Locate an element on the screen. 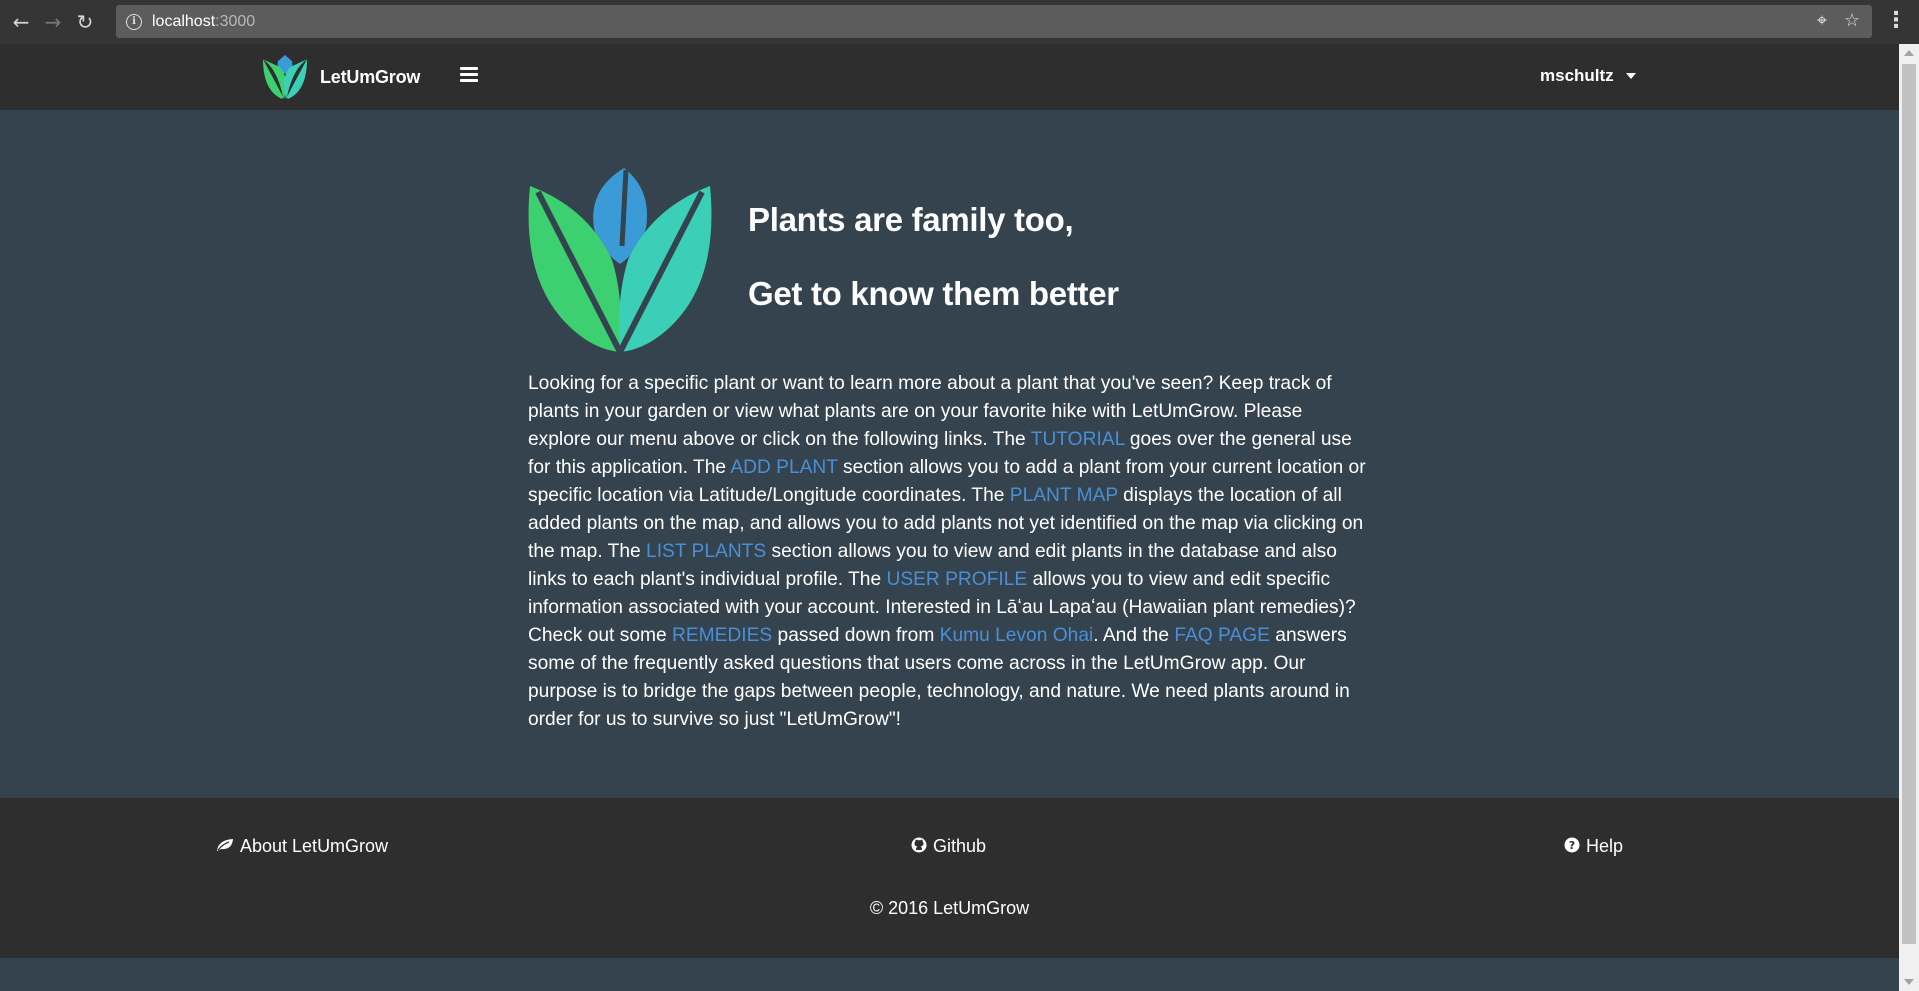  address-bar: i localhost:3000 ⌖ ☆ is located at coordinates (994, 21).